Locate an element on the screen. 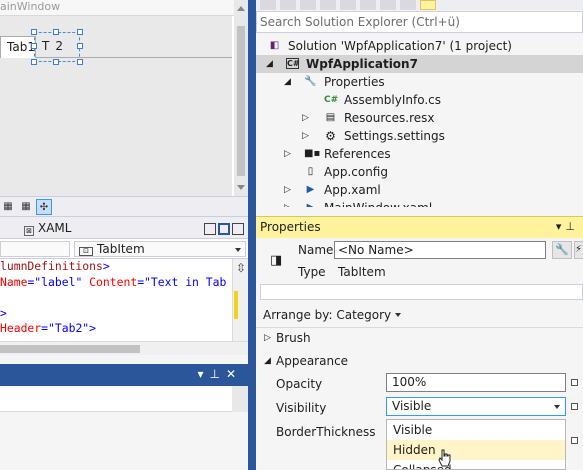 The image size is (583, 470). category-brush: ▷ Brush is located at coordinates (419, 338).